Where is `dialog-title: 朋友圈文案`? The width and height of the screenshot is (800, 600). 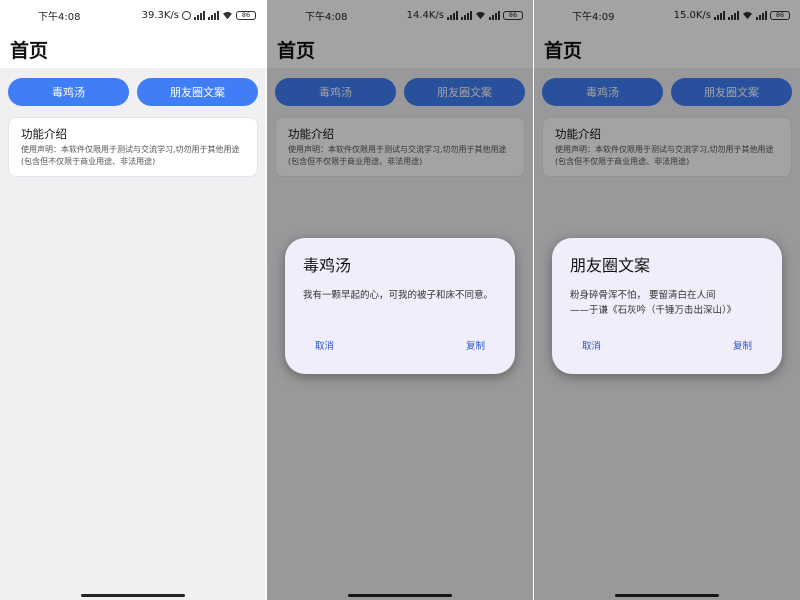
dialog-title: 朋友圈文案 is located at coordinates (610, 265).